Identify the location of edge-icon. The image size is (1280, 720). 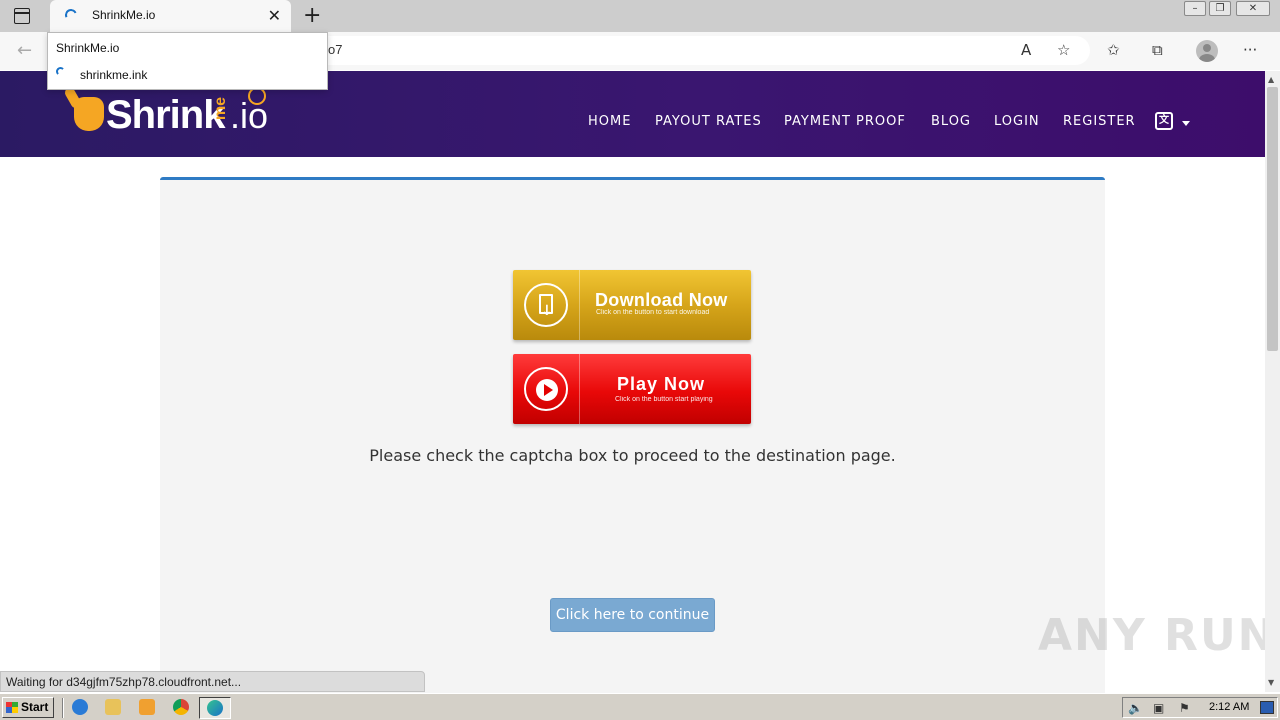
(215, 708).